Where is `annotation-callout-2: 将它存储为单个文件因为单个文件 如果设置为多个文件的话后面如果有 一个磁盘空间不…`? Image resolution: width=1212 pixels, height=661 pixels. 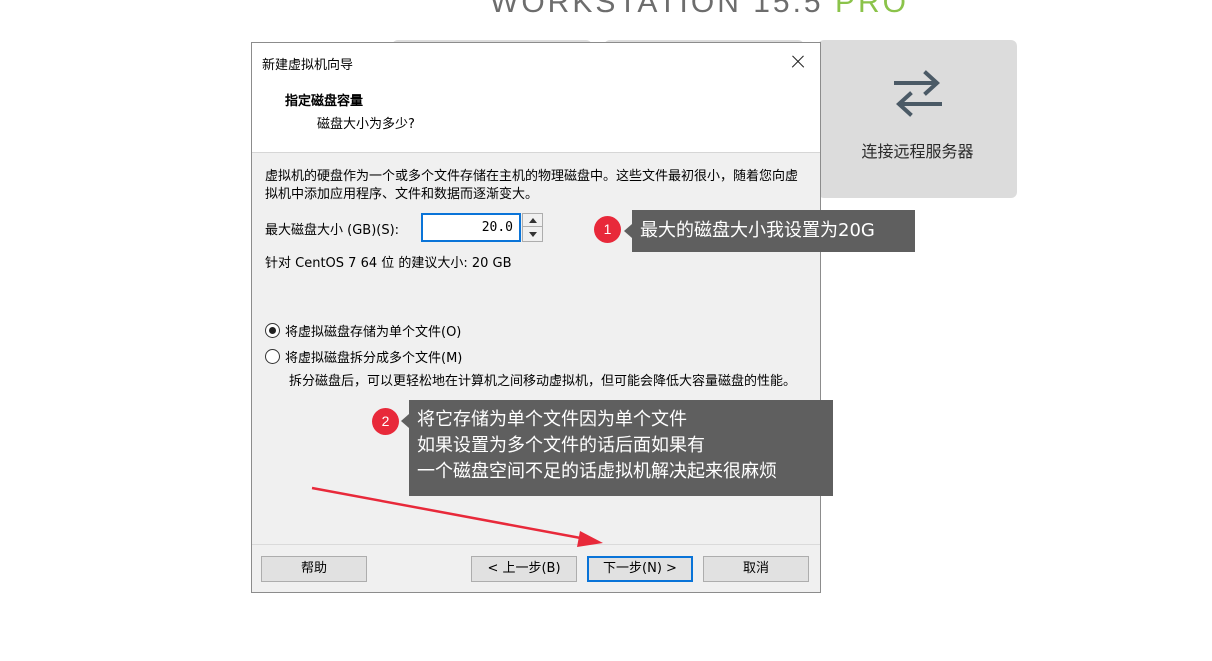 annotation-callout-2: 将它存储为单个文件因为单个文件 如果设置为多个文件的话后面如果有 一个磁盘空间不… is located at coordinates (617, 448).